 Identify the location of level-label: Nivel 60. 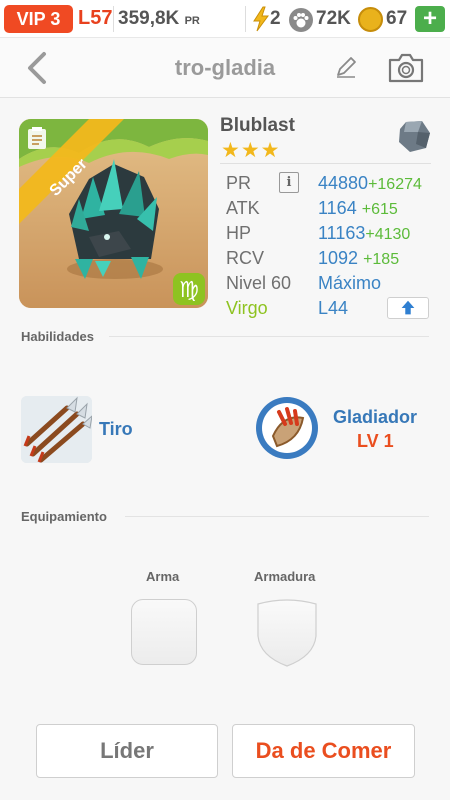
(259, 283).